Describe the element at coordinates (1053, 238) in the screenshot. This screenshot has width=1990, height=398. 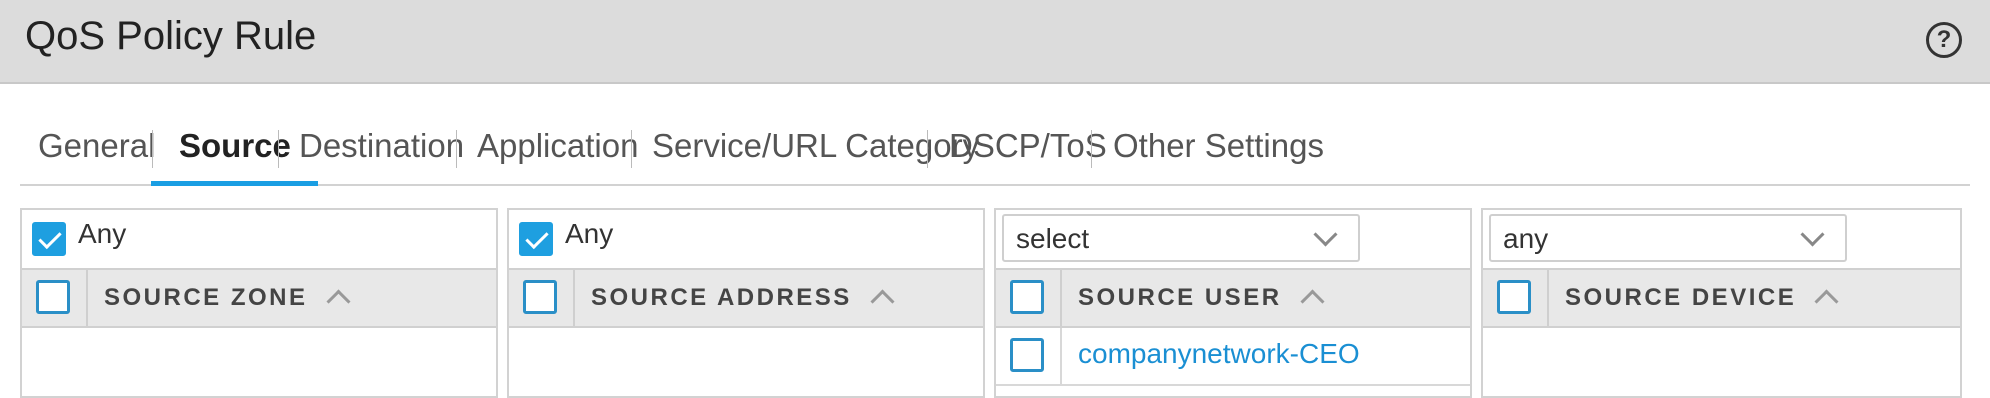
I see `source-user-select-value: select` at that location.